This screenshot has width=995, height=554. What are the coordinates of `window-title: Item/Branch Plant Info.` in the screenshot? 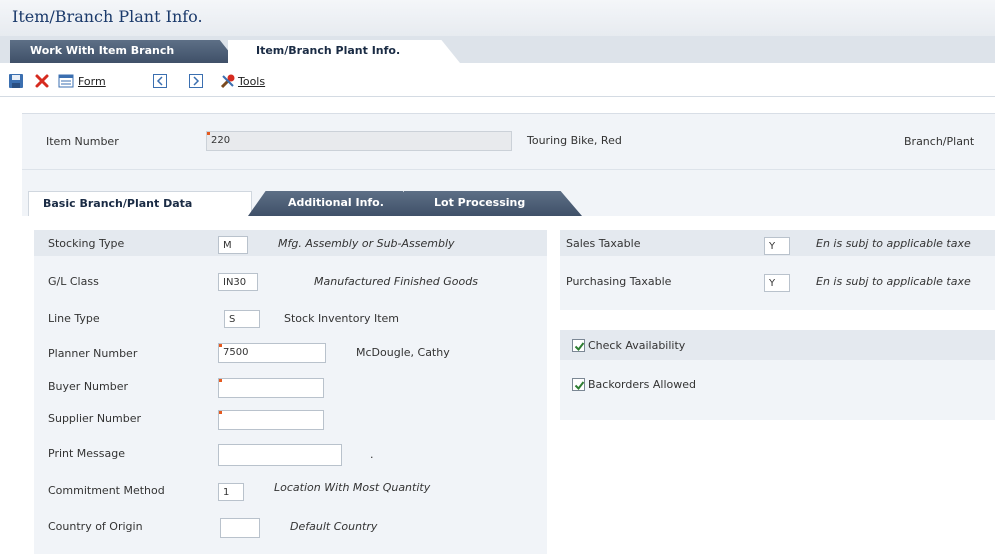 It's located at (107, 16).